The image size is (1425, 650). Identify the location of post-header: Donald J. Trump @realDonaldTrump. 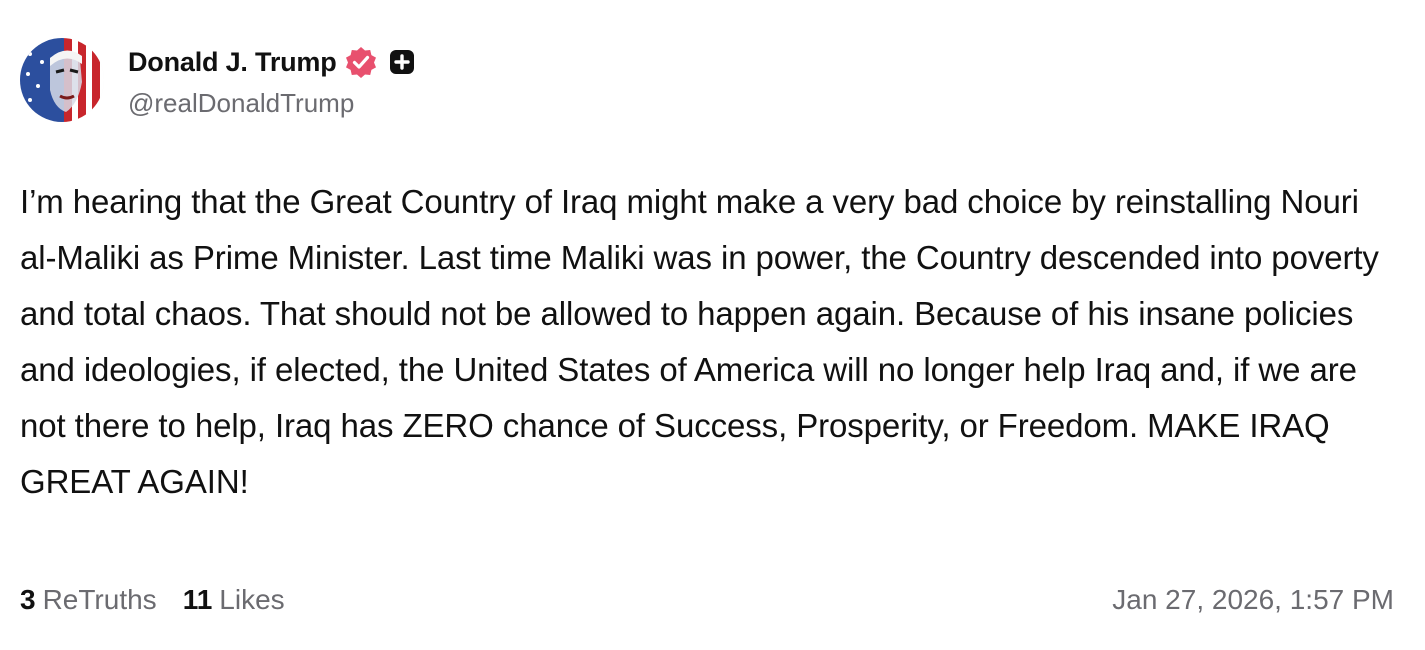
(217, 80).